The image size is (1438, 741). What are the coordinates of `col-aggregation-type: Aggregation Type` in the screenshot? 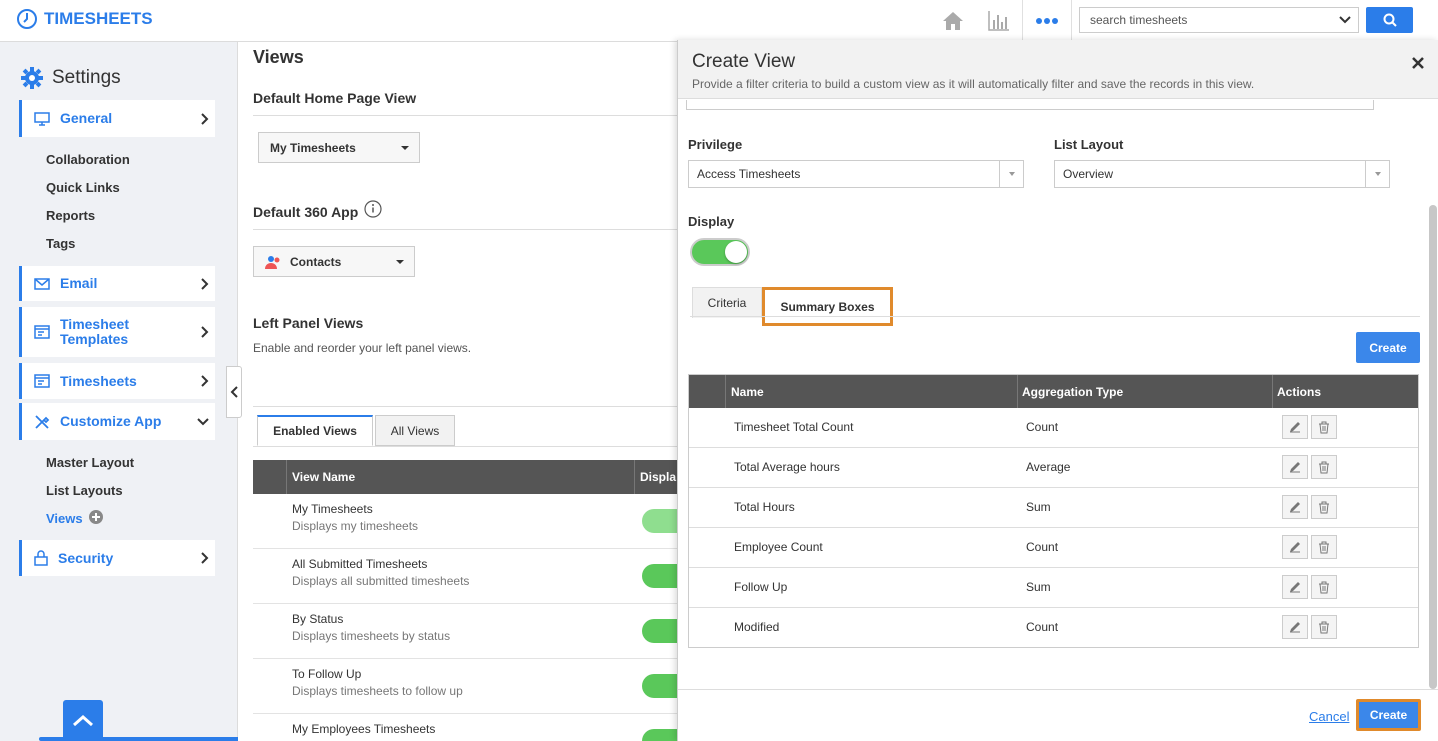 It's located at (1073, 392).